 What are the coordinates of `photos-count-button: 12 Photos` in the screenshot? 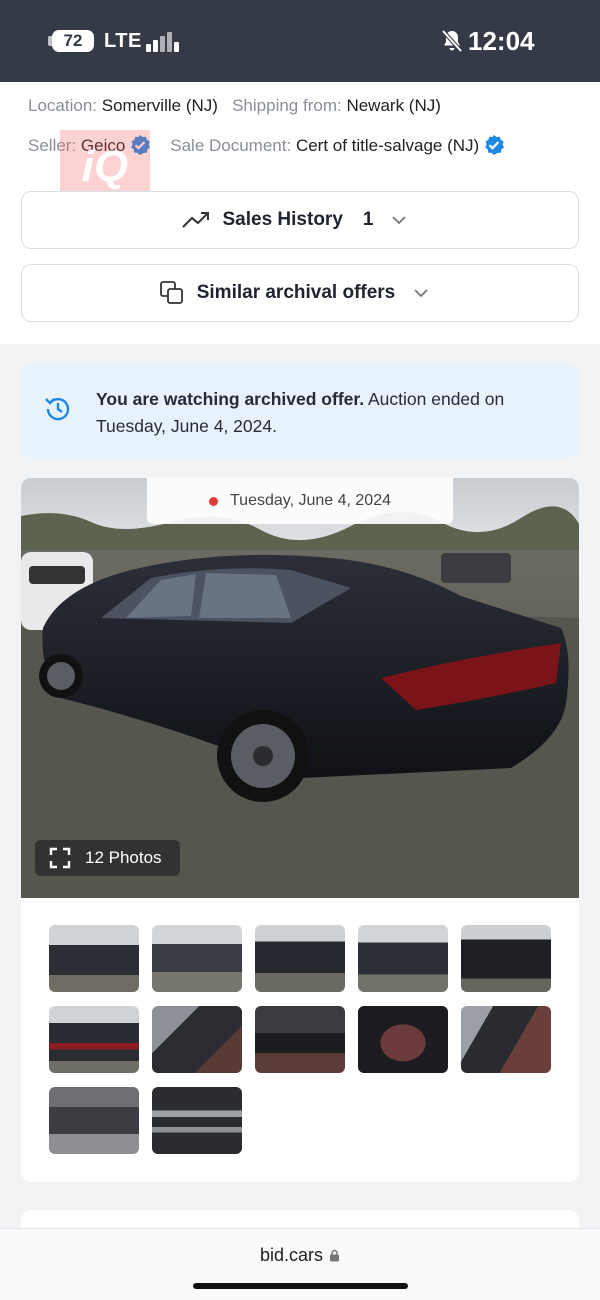 It's located at (107, 858).